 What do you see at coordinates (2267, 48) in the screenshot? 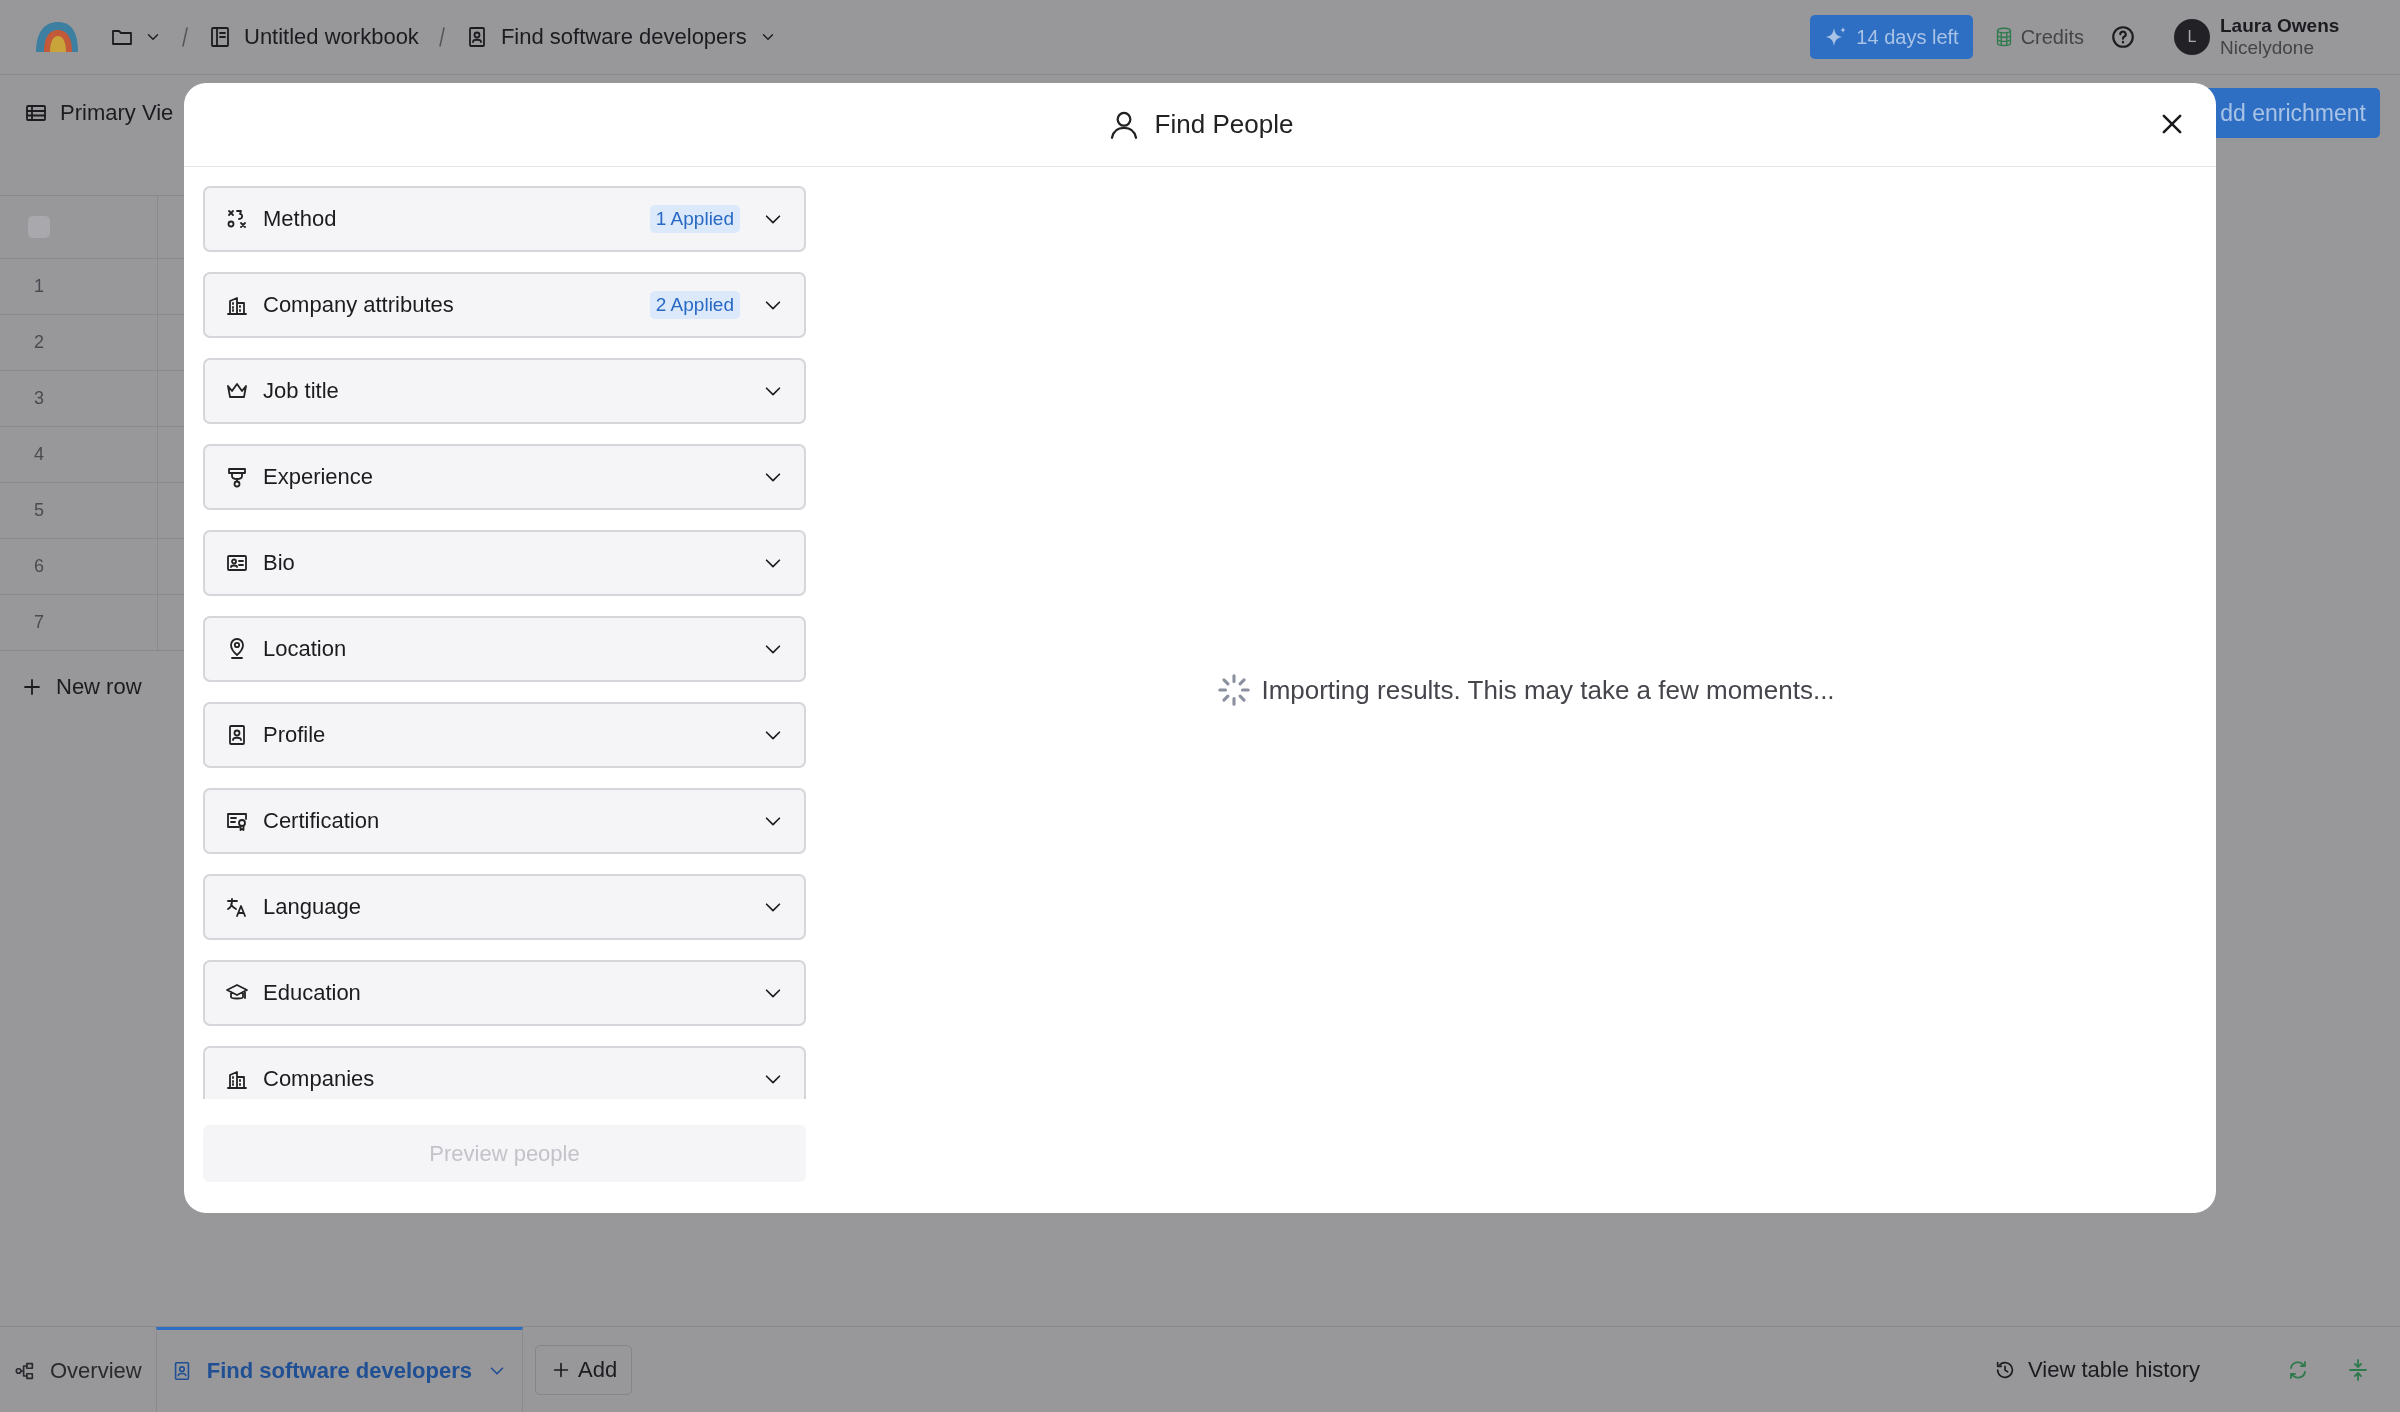
I see `organization-name: Nicelydone` at bounding box center [2267, 48].